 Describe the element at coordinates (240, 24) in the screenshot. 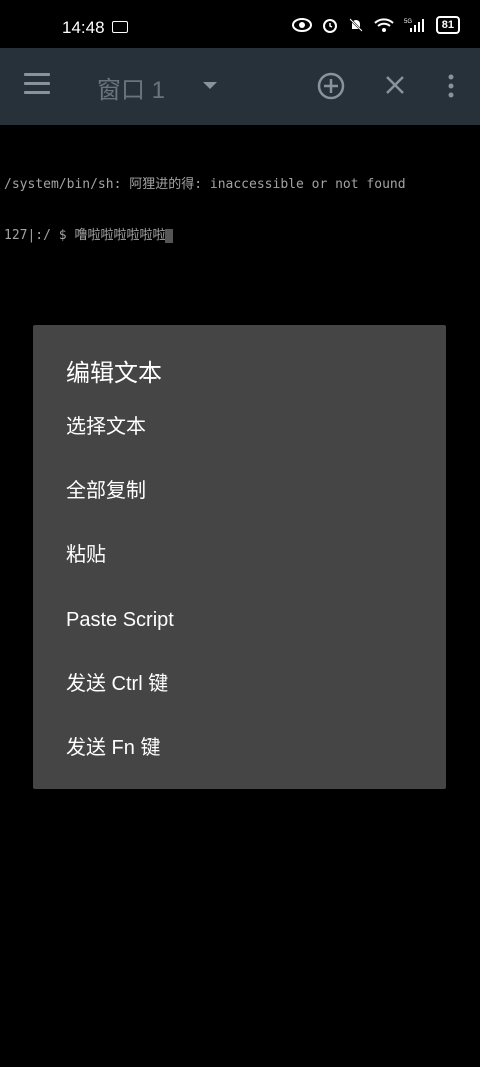

I see `status-bar: 14:48 5G 81` at that location.